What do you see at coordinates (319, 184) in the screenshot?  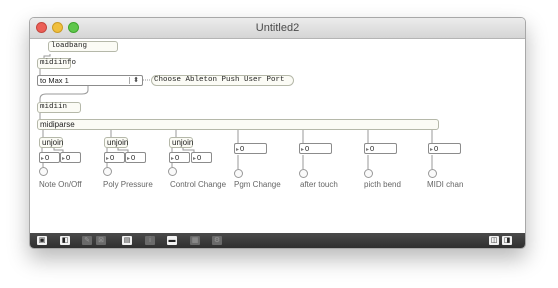 I see `output-label: after touch` at bounding box center [319, 184].